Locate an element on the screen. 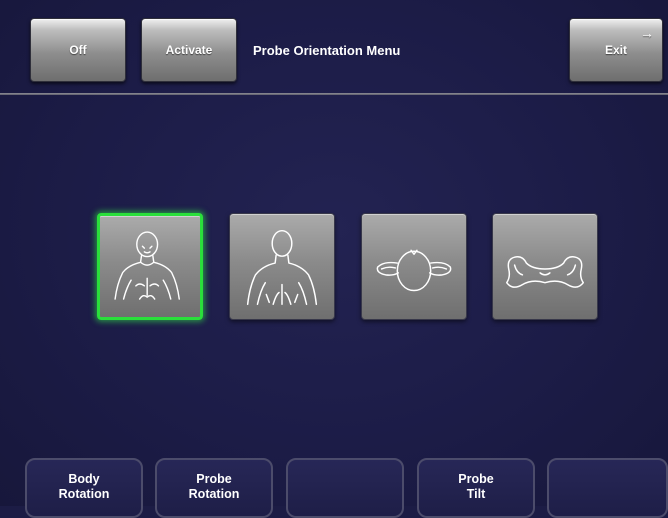 This screenshot has width=668, height=518. body-back-icon is located at coordinates (282, 267).